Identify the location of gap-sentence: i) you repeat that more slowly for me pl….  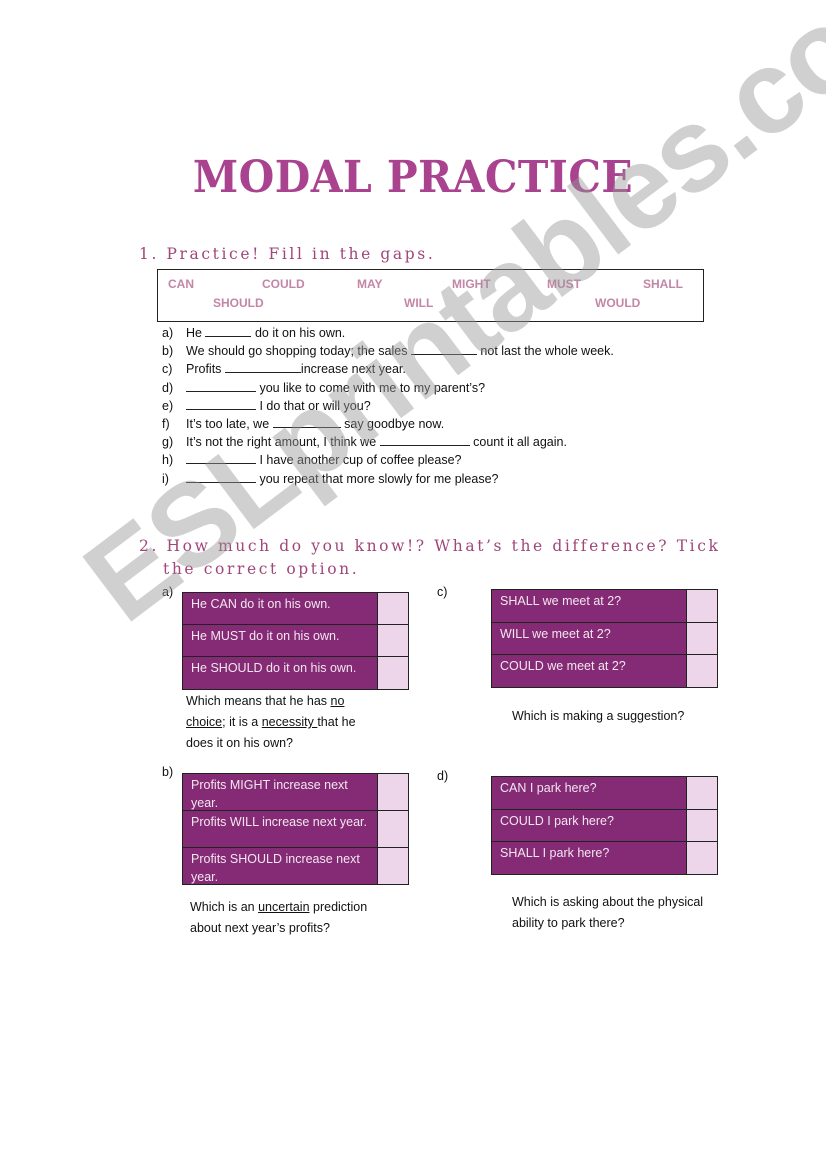
(330, 478).